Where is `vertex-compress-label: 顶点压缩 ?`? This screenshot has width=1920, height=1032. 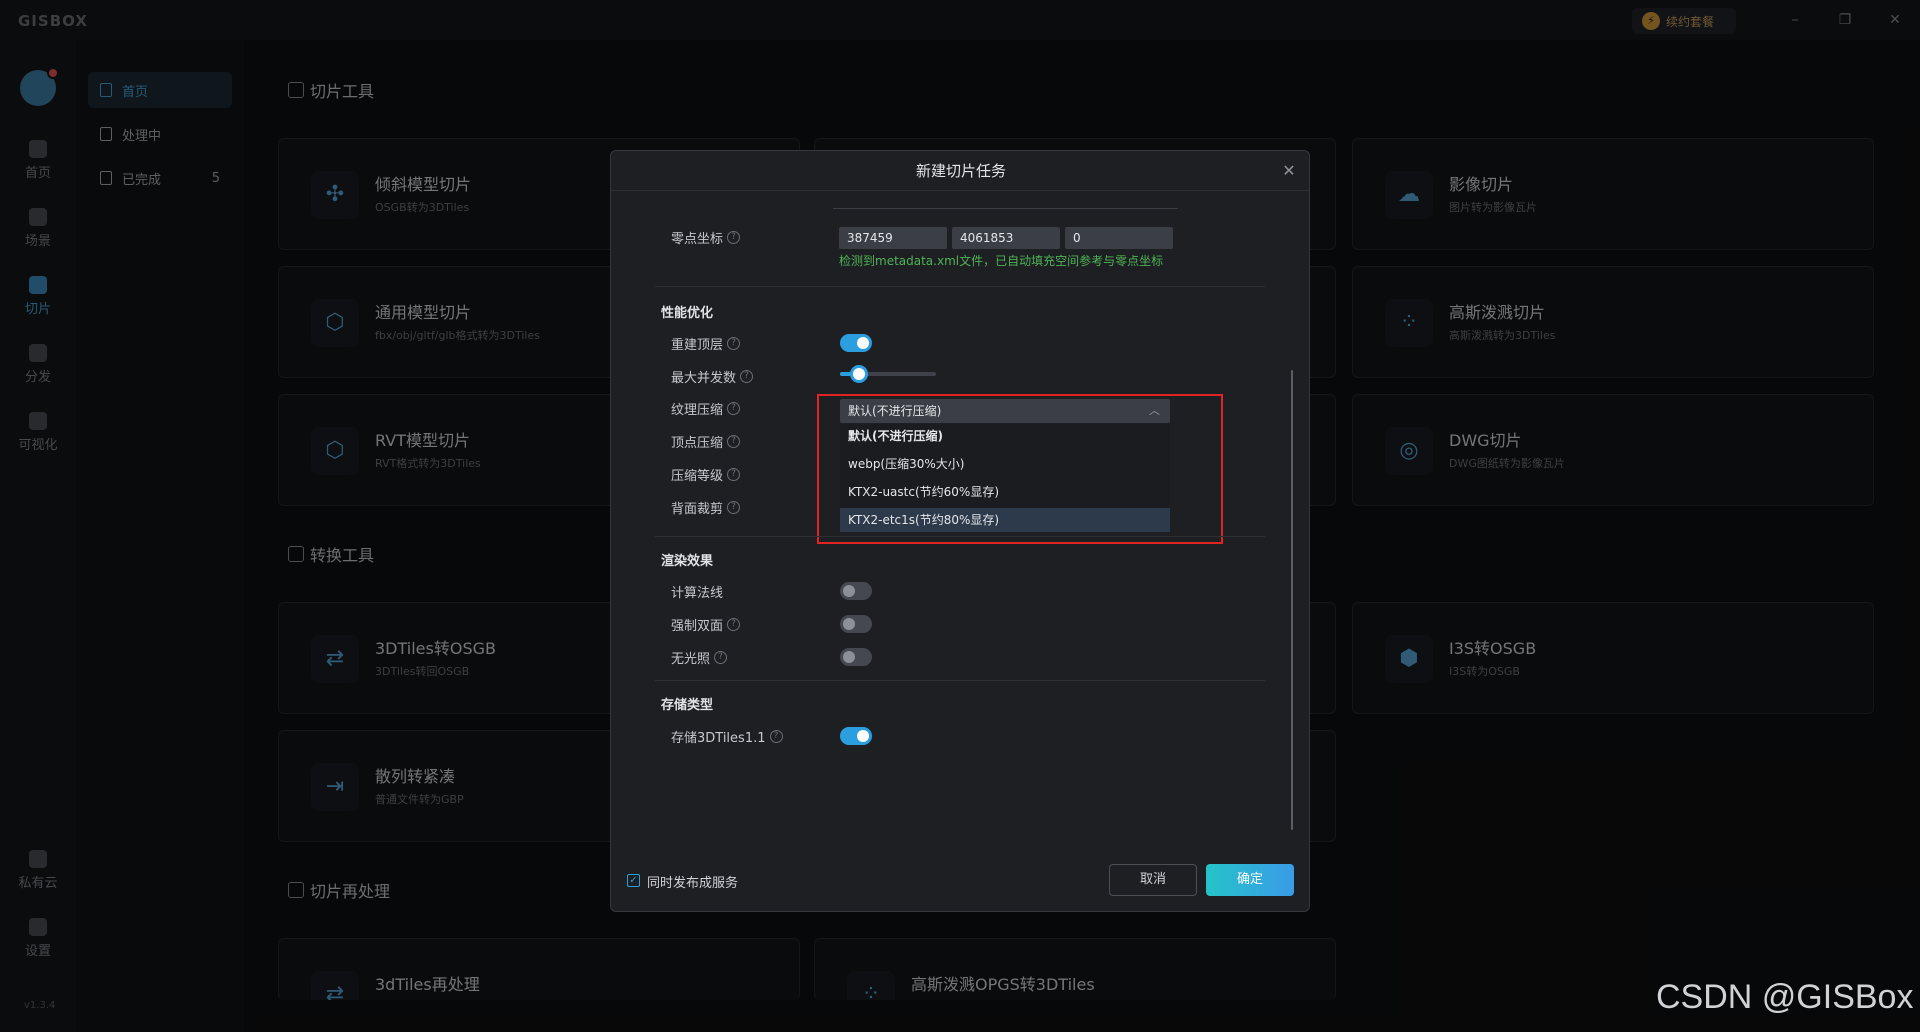
vertex-compress-label: 顶点压缩 ? is located at coordinates (706, 441).